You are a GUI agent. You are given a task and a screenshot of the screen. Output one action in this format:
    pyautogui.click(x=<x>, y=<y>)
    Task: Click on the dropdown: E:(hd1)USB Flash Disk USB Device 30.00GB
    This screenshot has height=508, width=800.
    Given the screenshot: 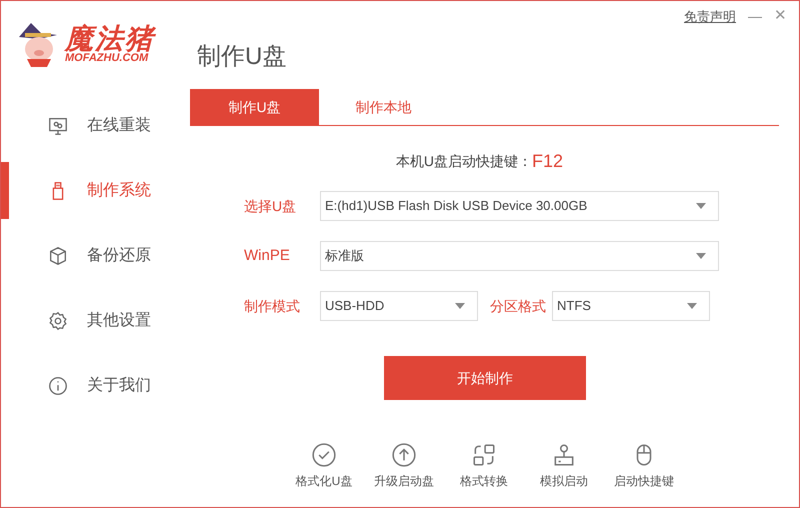 What is the action you would take?
    pyautogui.click(x=519, y=206)
    